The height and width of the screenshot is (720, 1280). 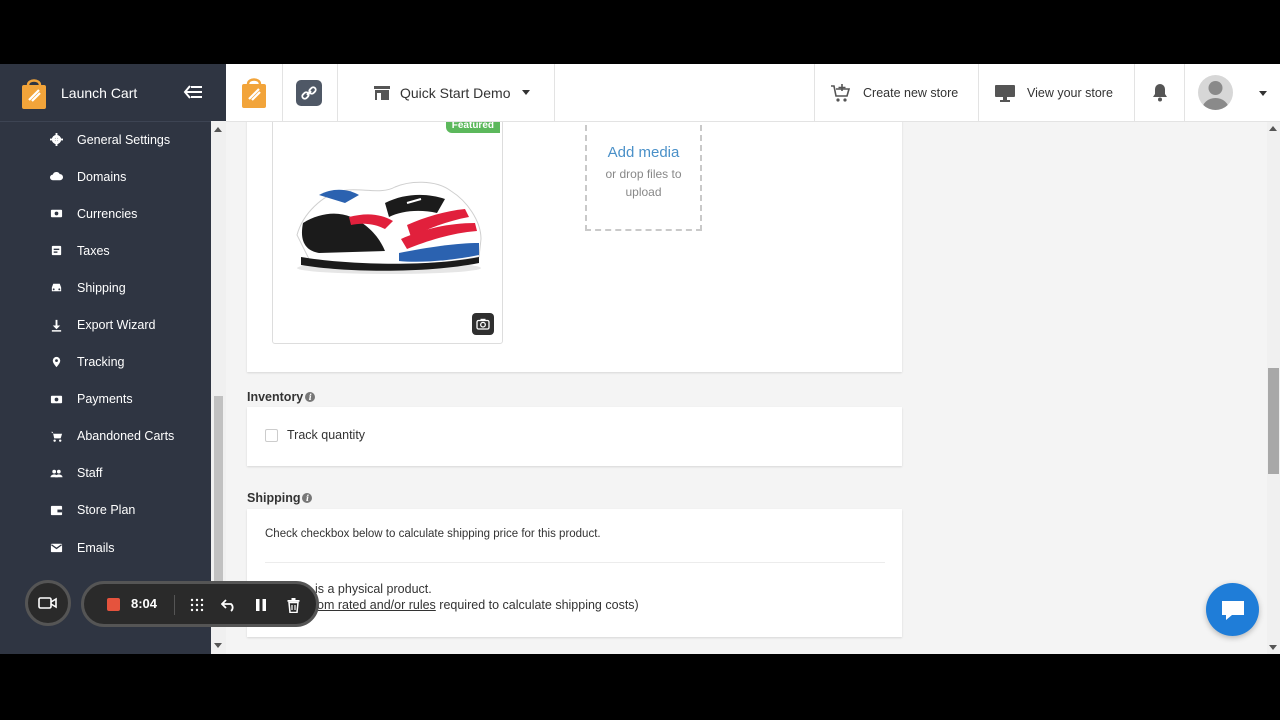 What do you see at coordinates (229, 605) in the screenshot?
I see `undo-icon` at bounding box center [229, 605].